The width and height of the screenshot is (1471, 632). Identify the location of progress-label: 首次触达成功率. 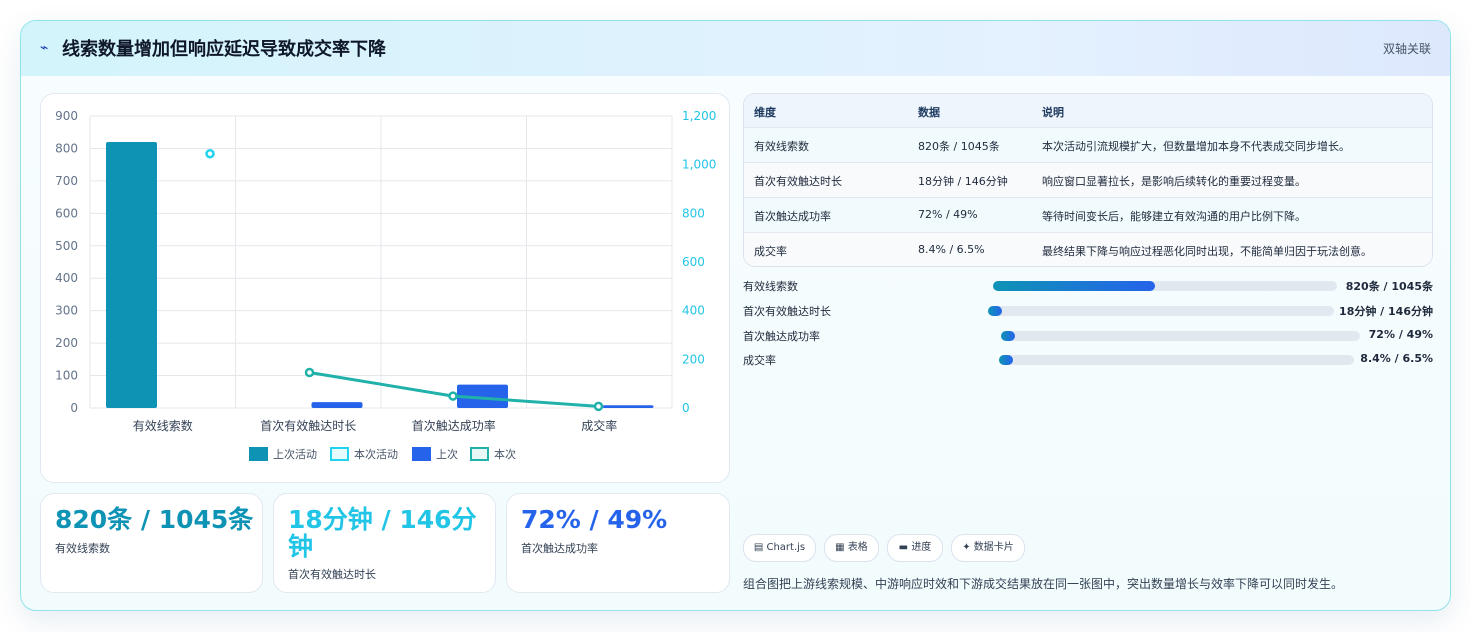
(781, 336).